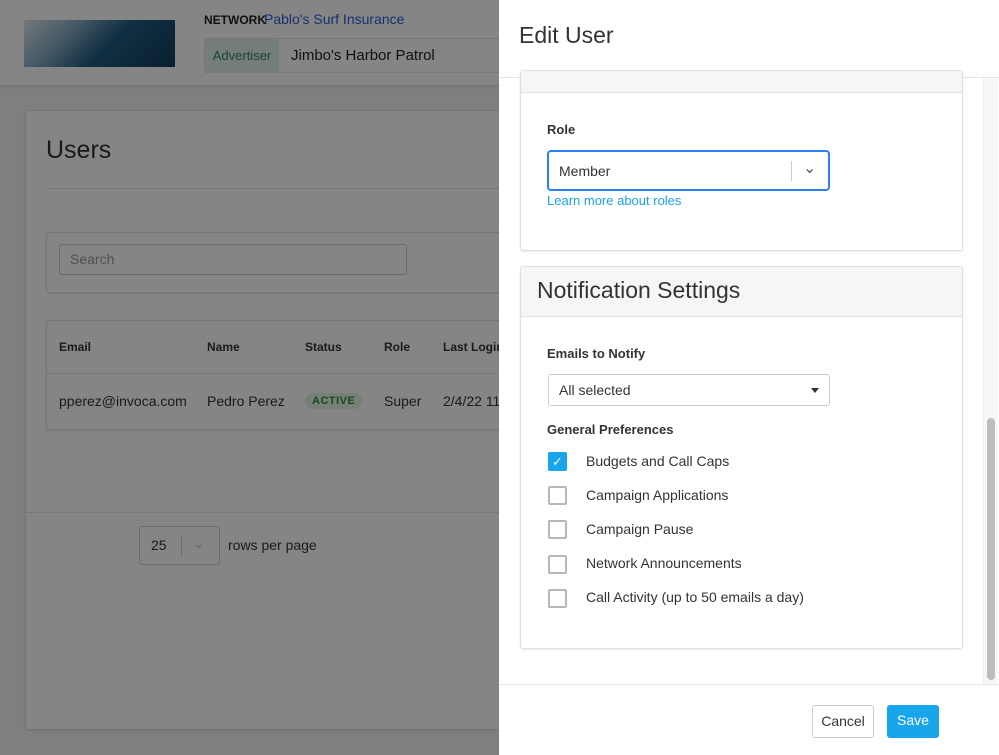 The image size is (999, 755). I want to click on separator, so click(791, 171).